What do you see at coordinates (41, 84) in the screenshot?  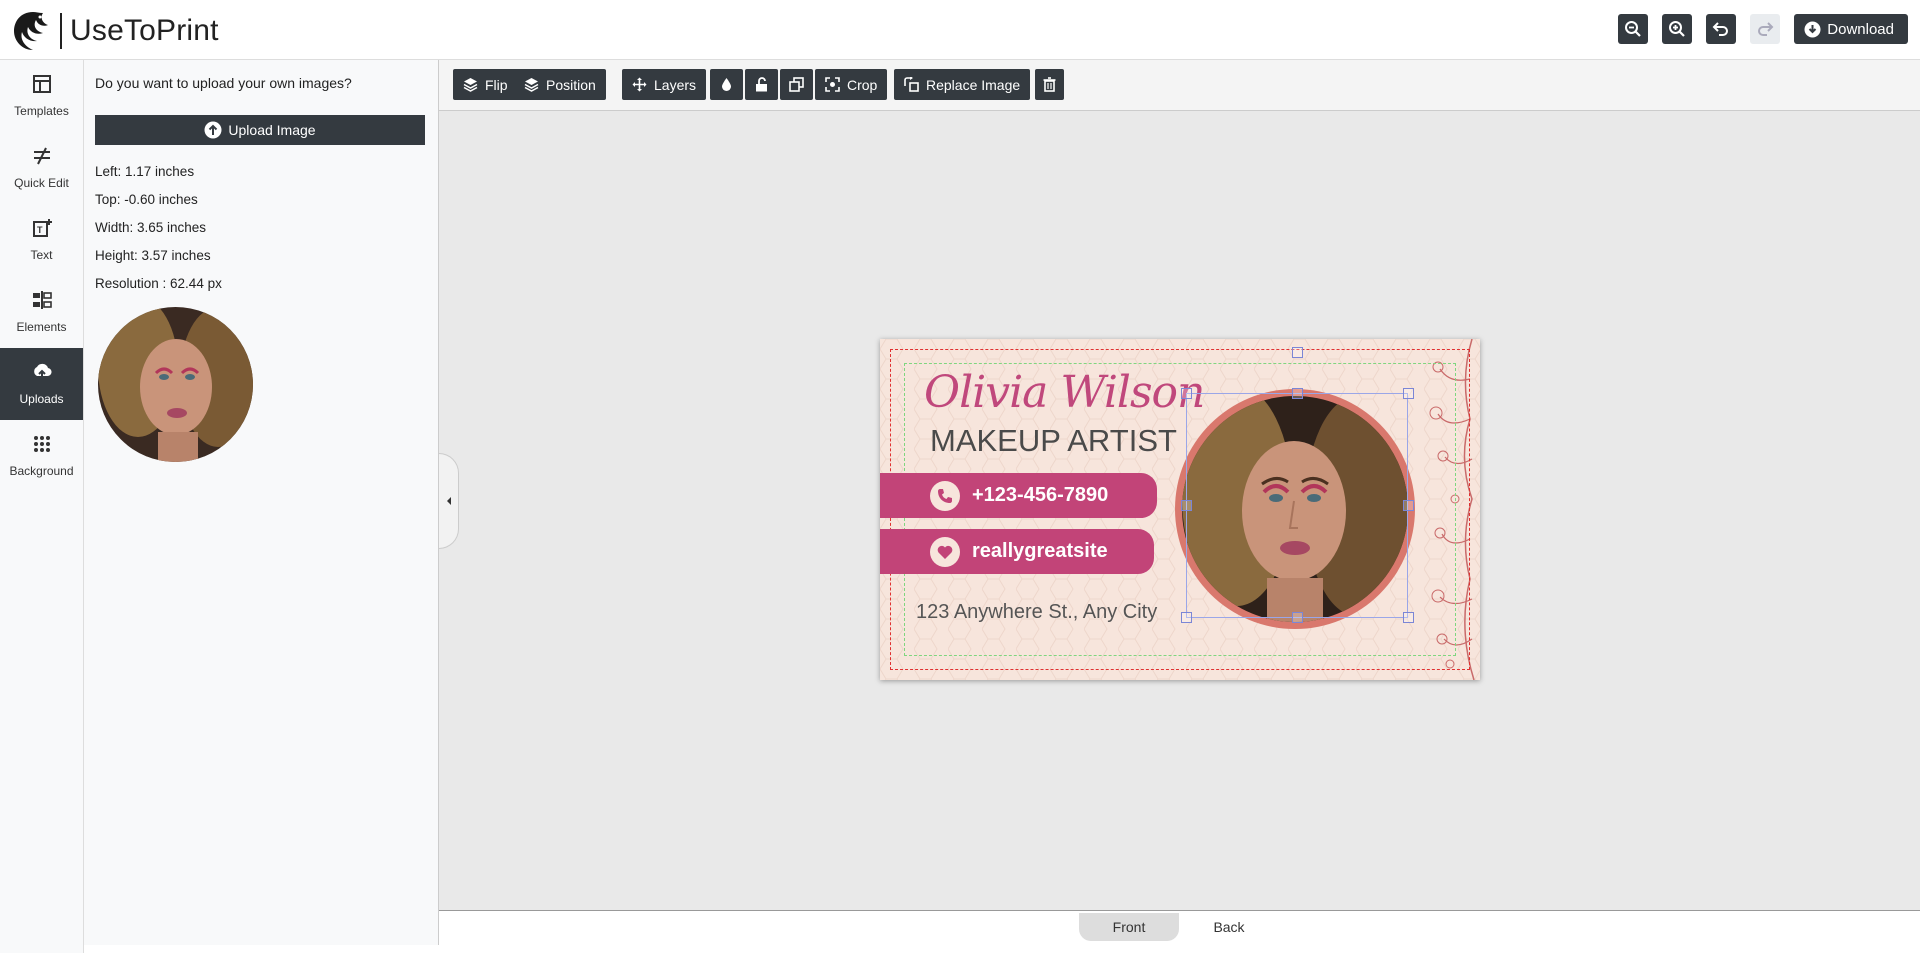 I see `templates-icon` at bounding box center [41, 84].